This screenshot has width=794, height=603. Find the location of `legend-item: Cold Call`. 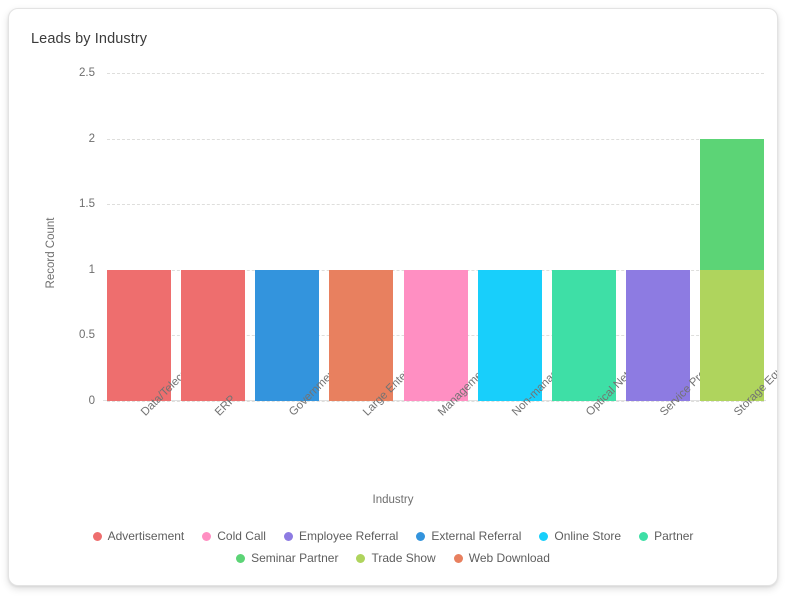

legend-item: Cold Call is located at coordinates (234, 536).